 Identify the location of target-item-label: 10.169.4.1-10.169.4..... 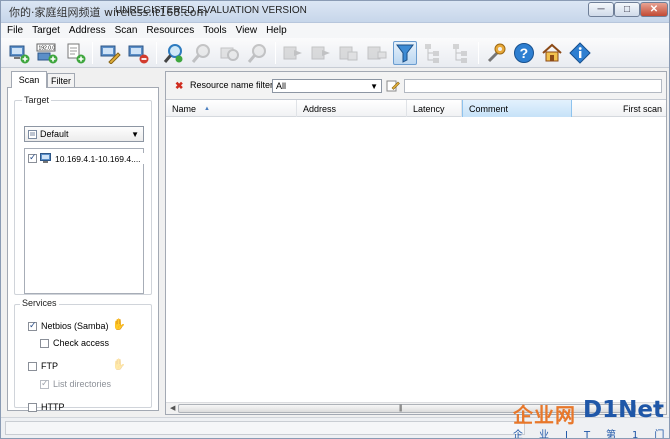
(98, 158).